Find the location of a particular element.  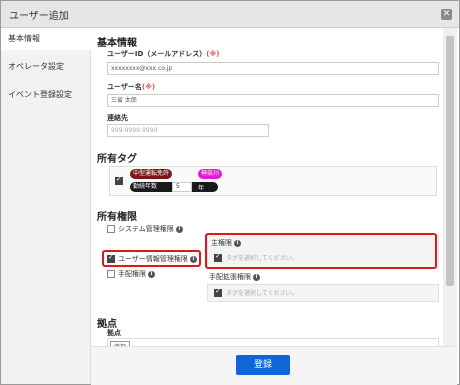

tag-chip: 神奈川 is located at coordinates (210, 174).